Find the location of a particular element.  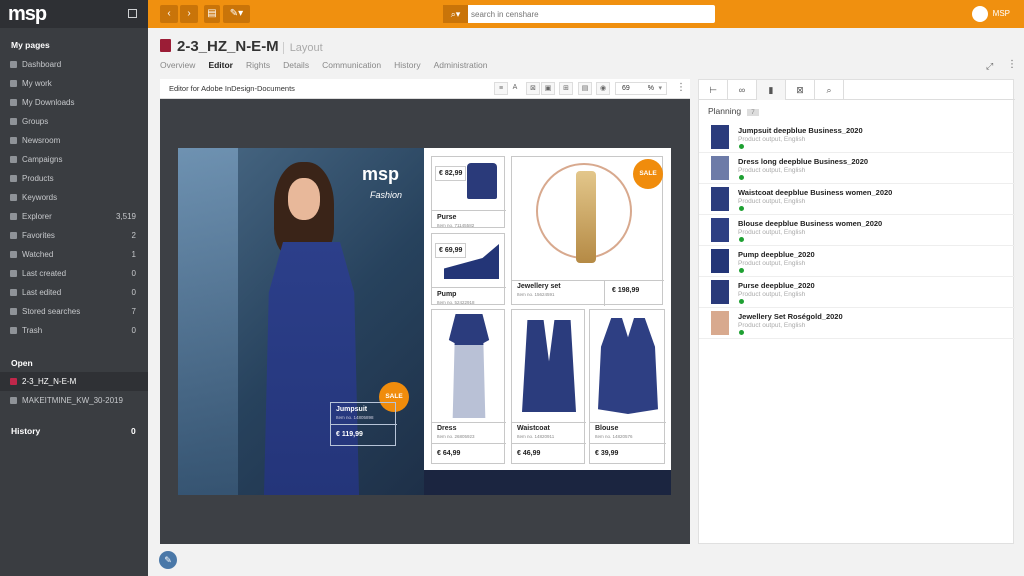

expand-icon: ⤢ is located at coordinates (989, 66).